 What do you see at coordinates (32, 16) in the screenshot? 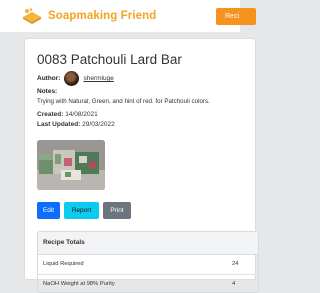
I see `soap-logo-icon` at bounding box center [32, 16].